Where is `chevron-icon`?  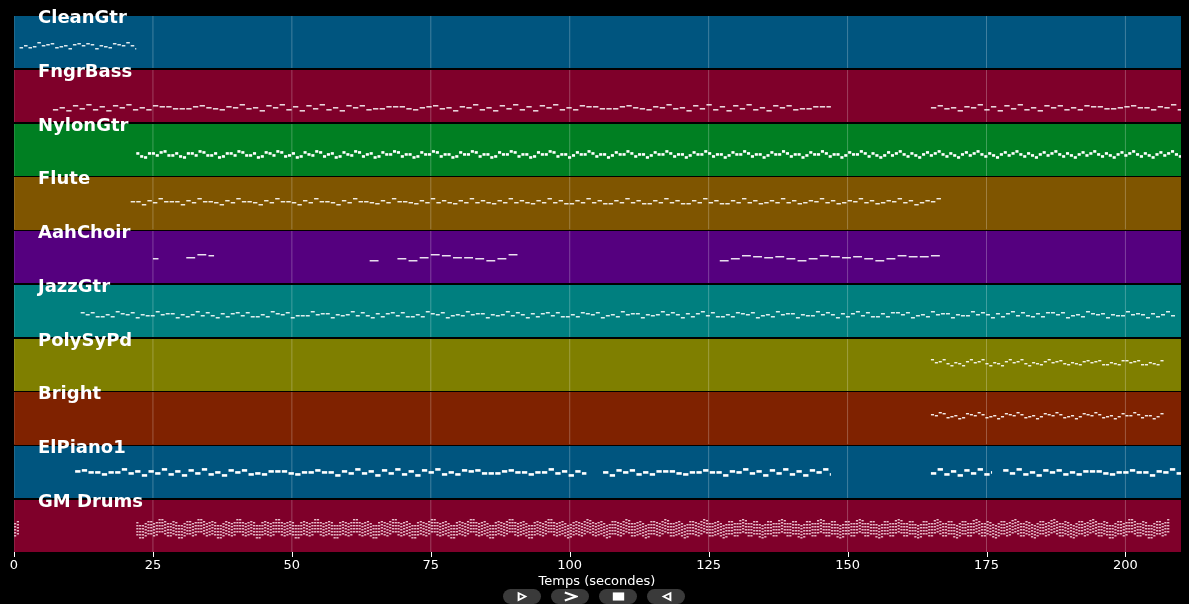 chevron-icon is located at coordinates (570, 596).